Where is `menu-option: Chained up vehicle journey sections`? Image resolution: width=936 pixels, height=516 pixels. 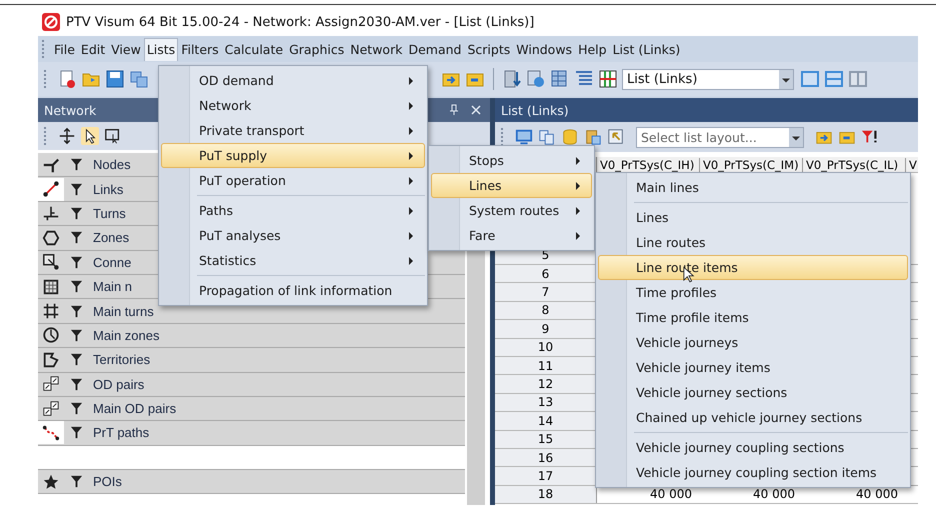
menu-option: Chained up vehicle journey sections is located at coordinates (753, 417).